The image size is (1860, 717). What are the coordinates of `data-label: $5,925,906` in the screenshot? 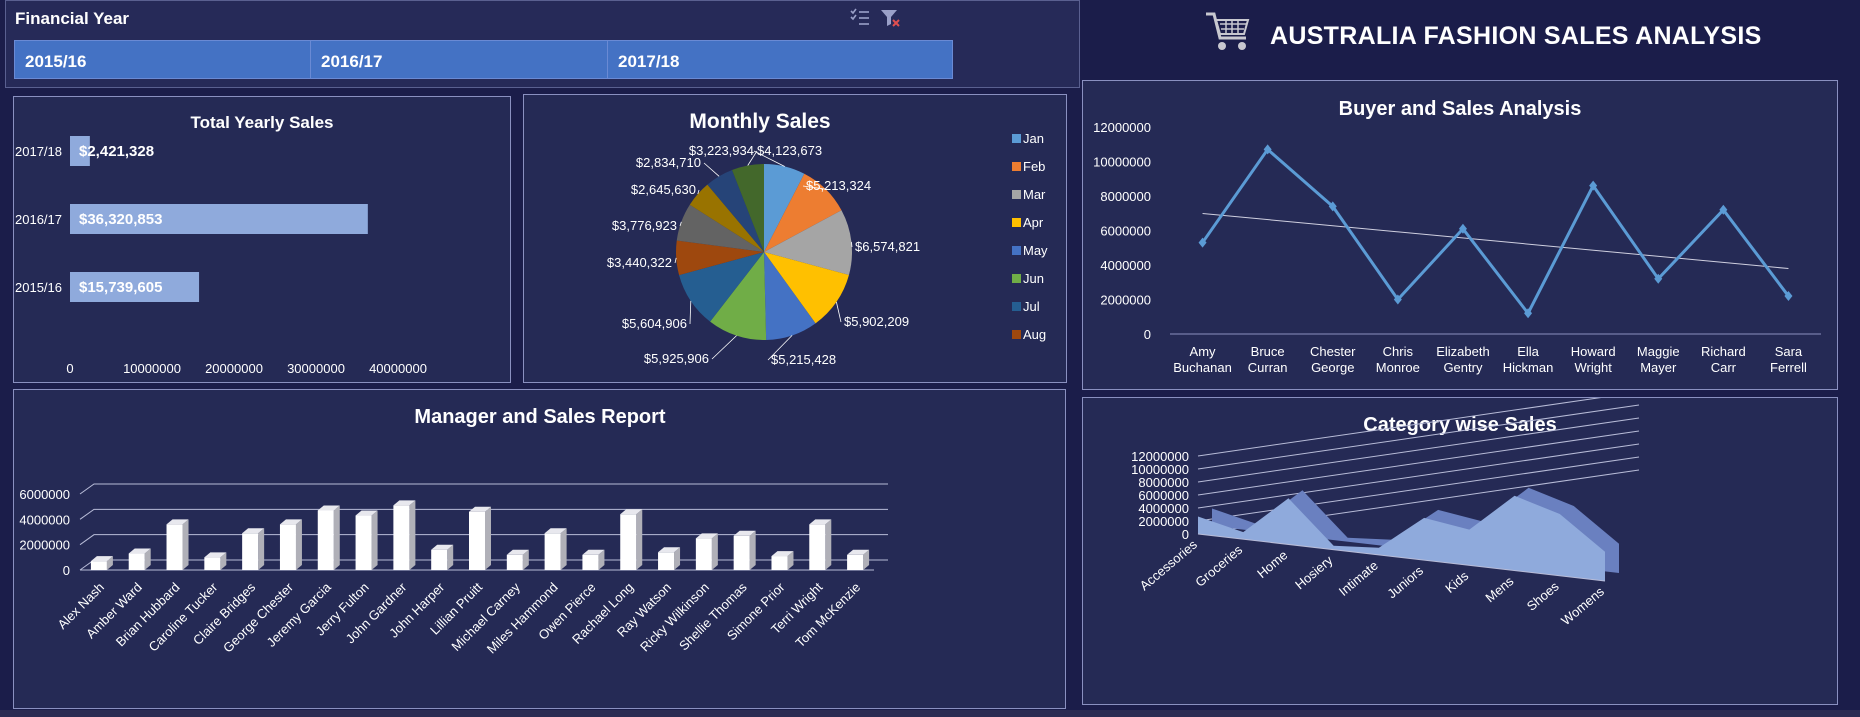 It's located at (676, 358).